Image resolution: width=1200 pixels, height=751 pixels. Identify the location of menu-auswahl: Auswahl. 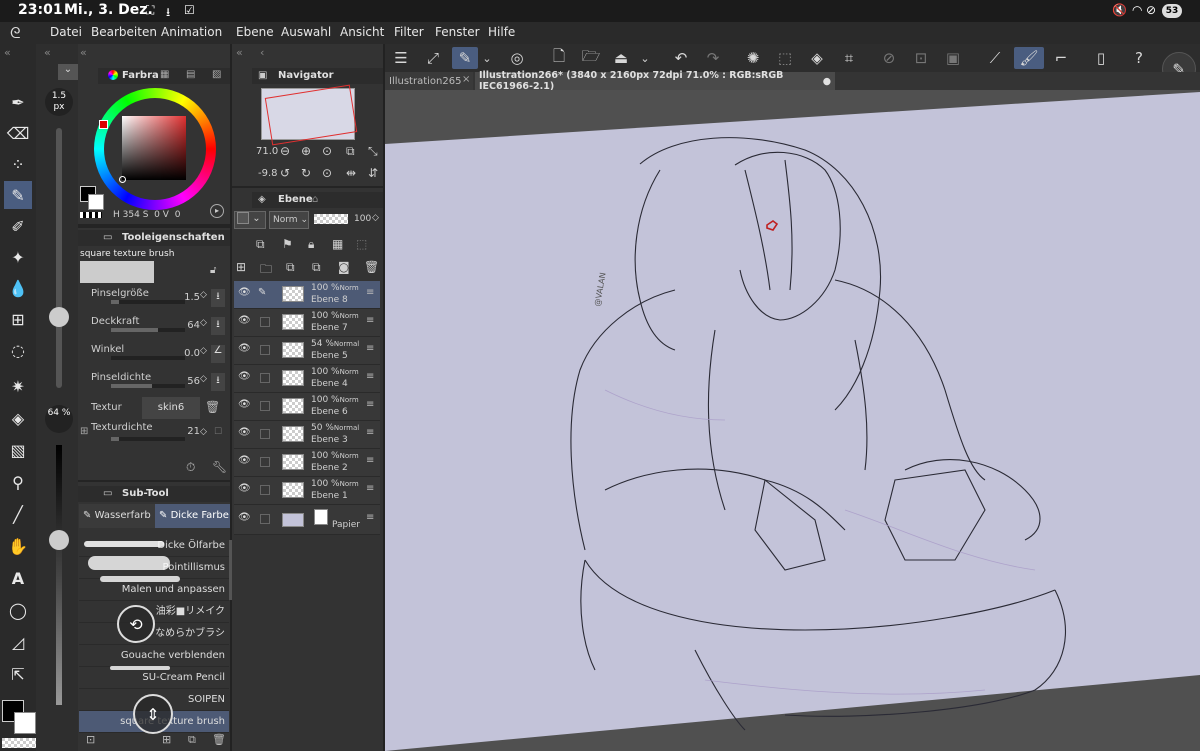
(306, 32).